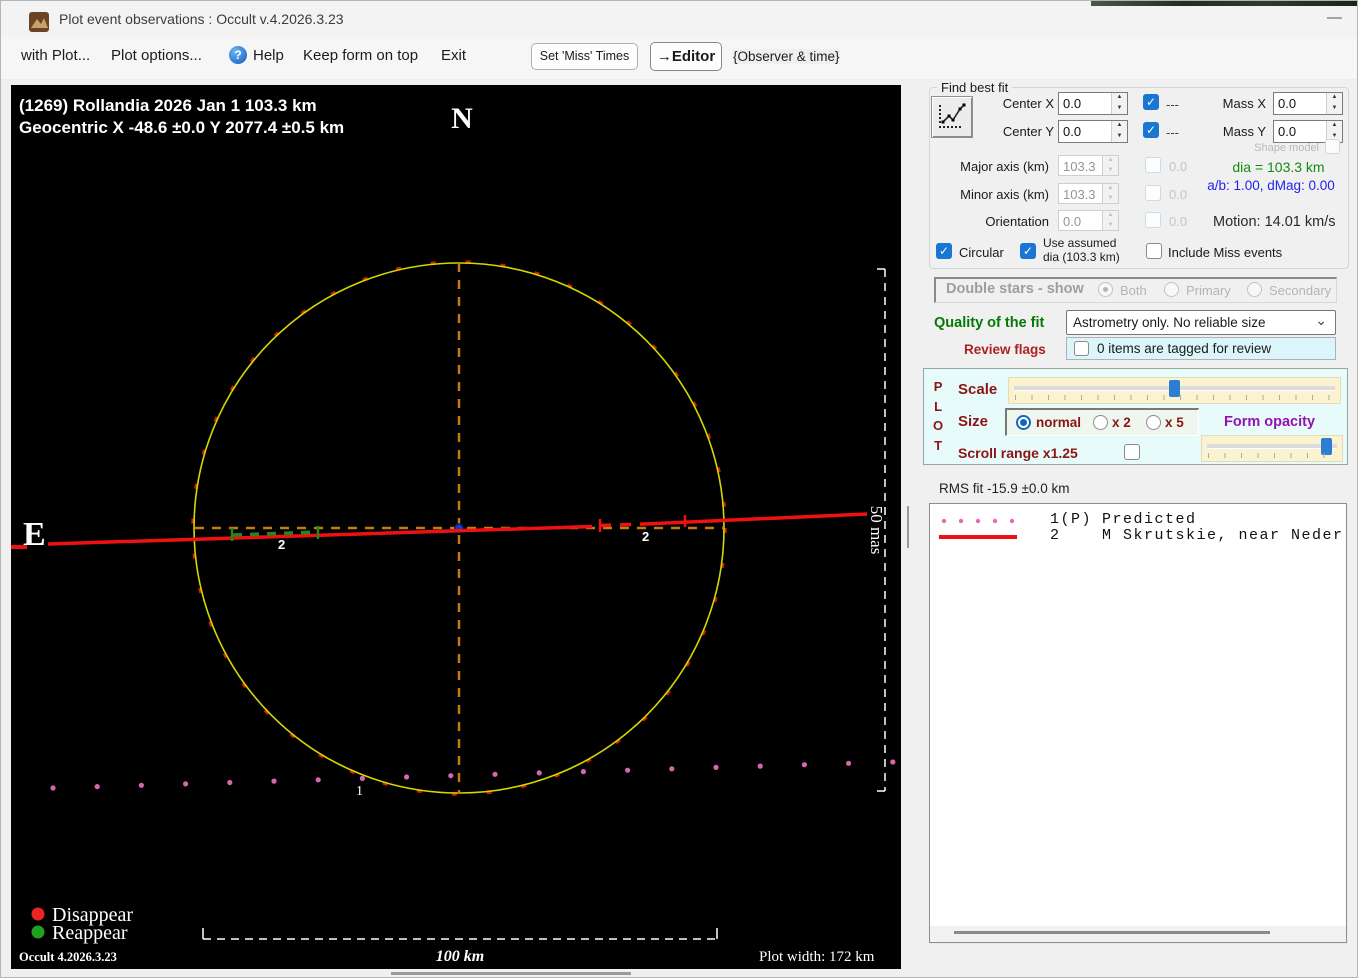  I want to click on center-y-fit-checkbox: ✓, so click(1151, 130).